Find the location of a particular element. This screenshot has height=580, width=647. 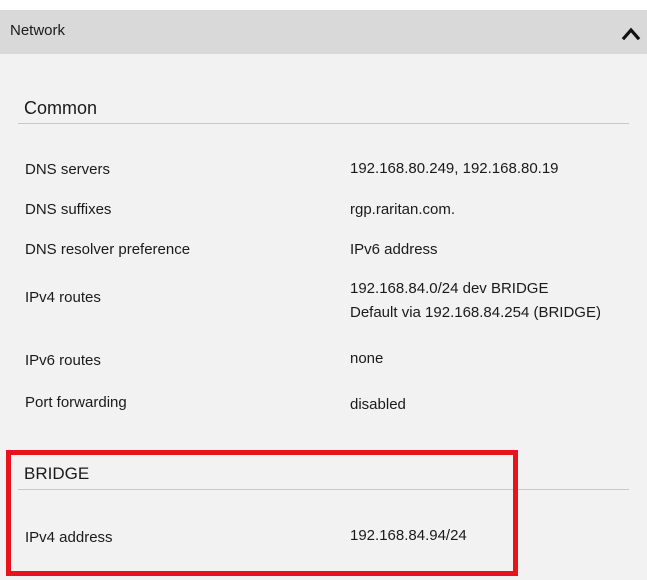

row-value-port-forwarding: disabled is located at coordinates (378, 404).